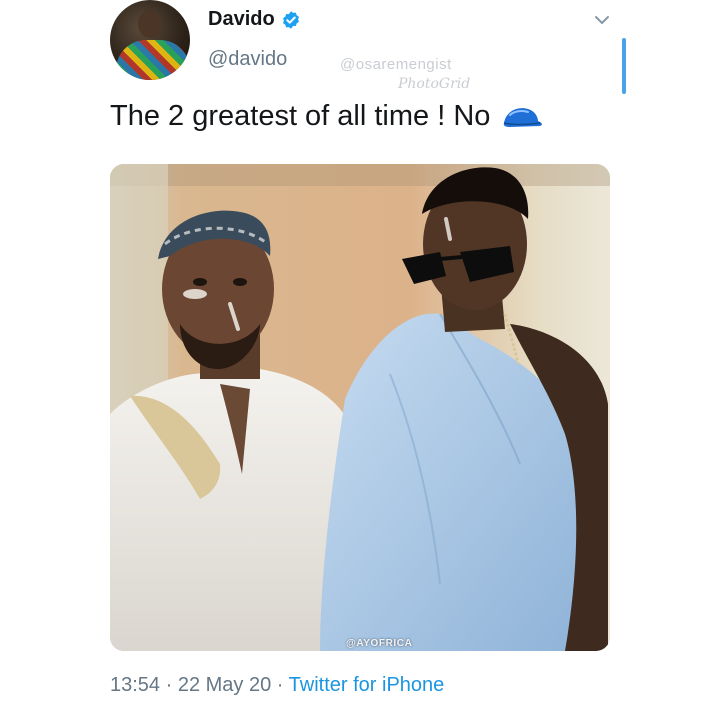 The height and width of the screenshot is (710, 720). Describe the element at coordinates (602, 20) in the screenshot. I see `chevron-down-icon` at that location.